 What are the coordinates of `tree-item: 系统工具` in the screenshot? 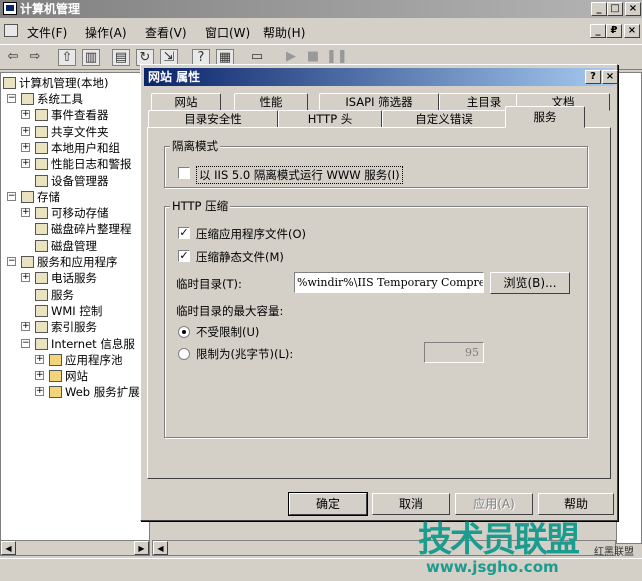 It's located at (52, 99).